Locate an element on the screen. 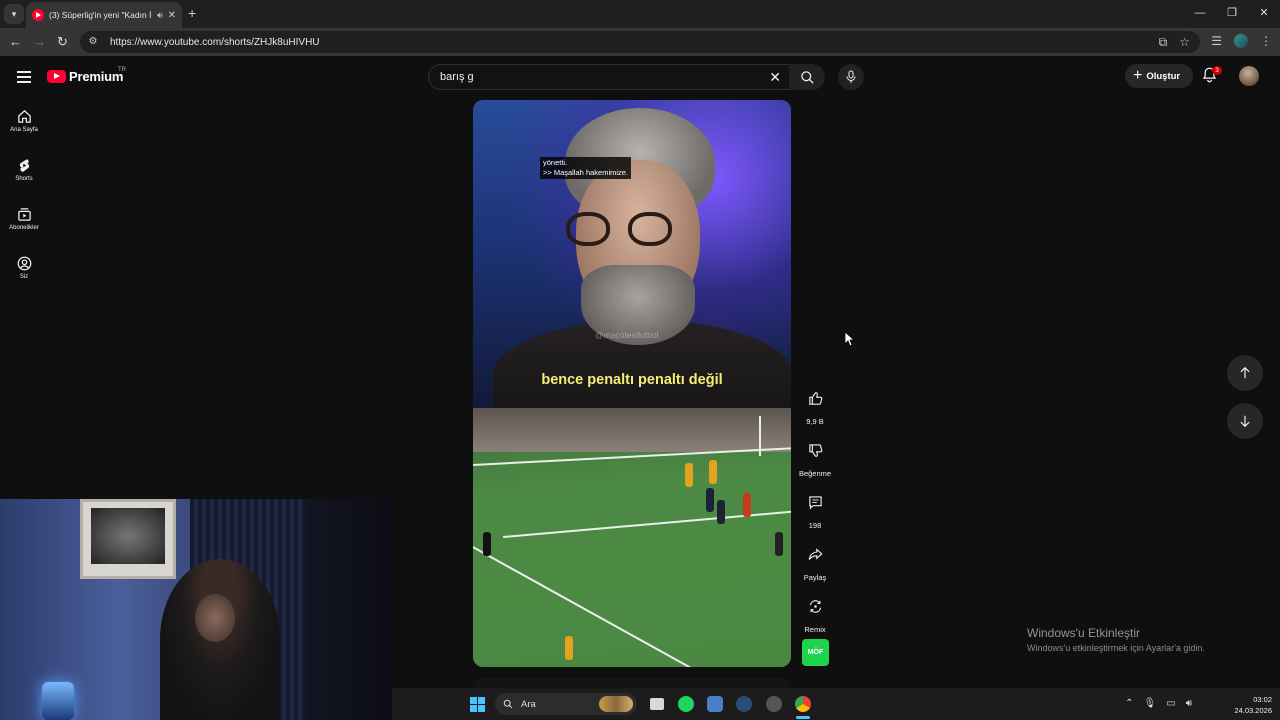 The height and width of the screenshot is (720, 1280). window-close-icon: ✕ is located at coordinates (1264, 14).